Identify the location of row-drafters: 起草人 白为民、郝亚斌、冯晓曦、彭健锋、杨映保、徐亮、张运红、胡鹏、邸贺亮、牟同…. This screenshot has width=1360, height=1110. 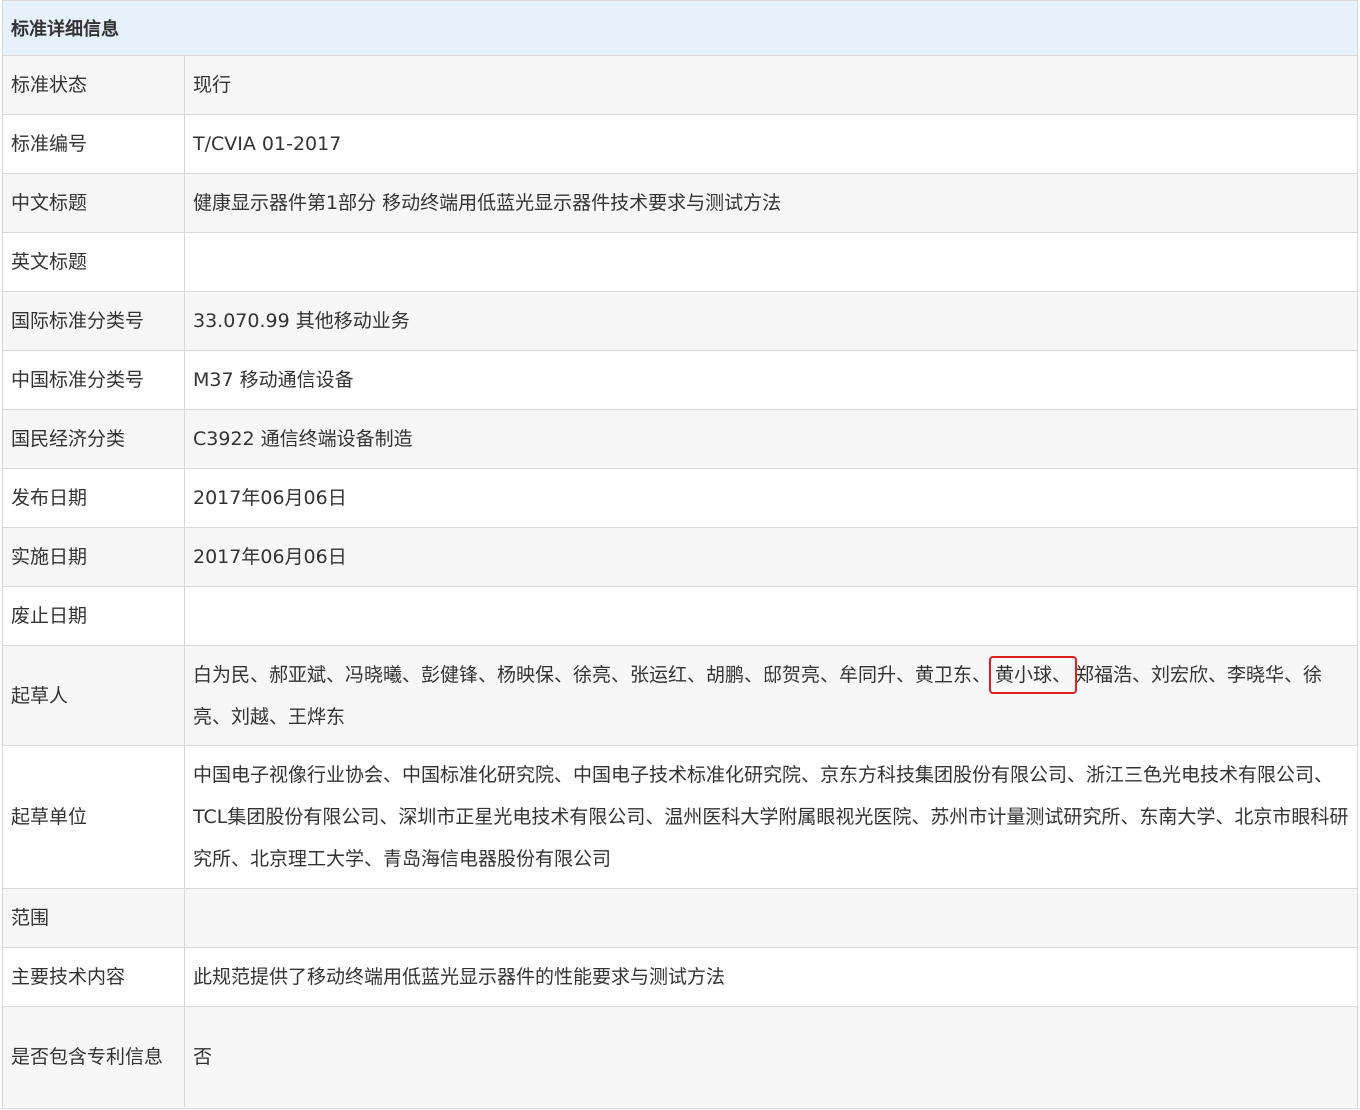
(680, 696).